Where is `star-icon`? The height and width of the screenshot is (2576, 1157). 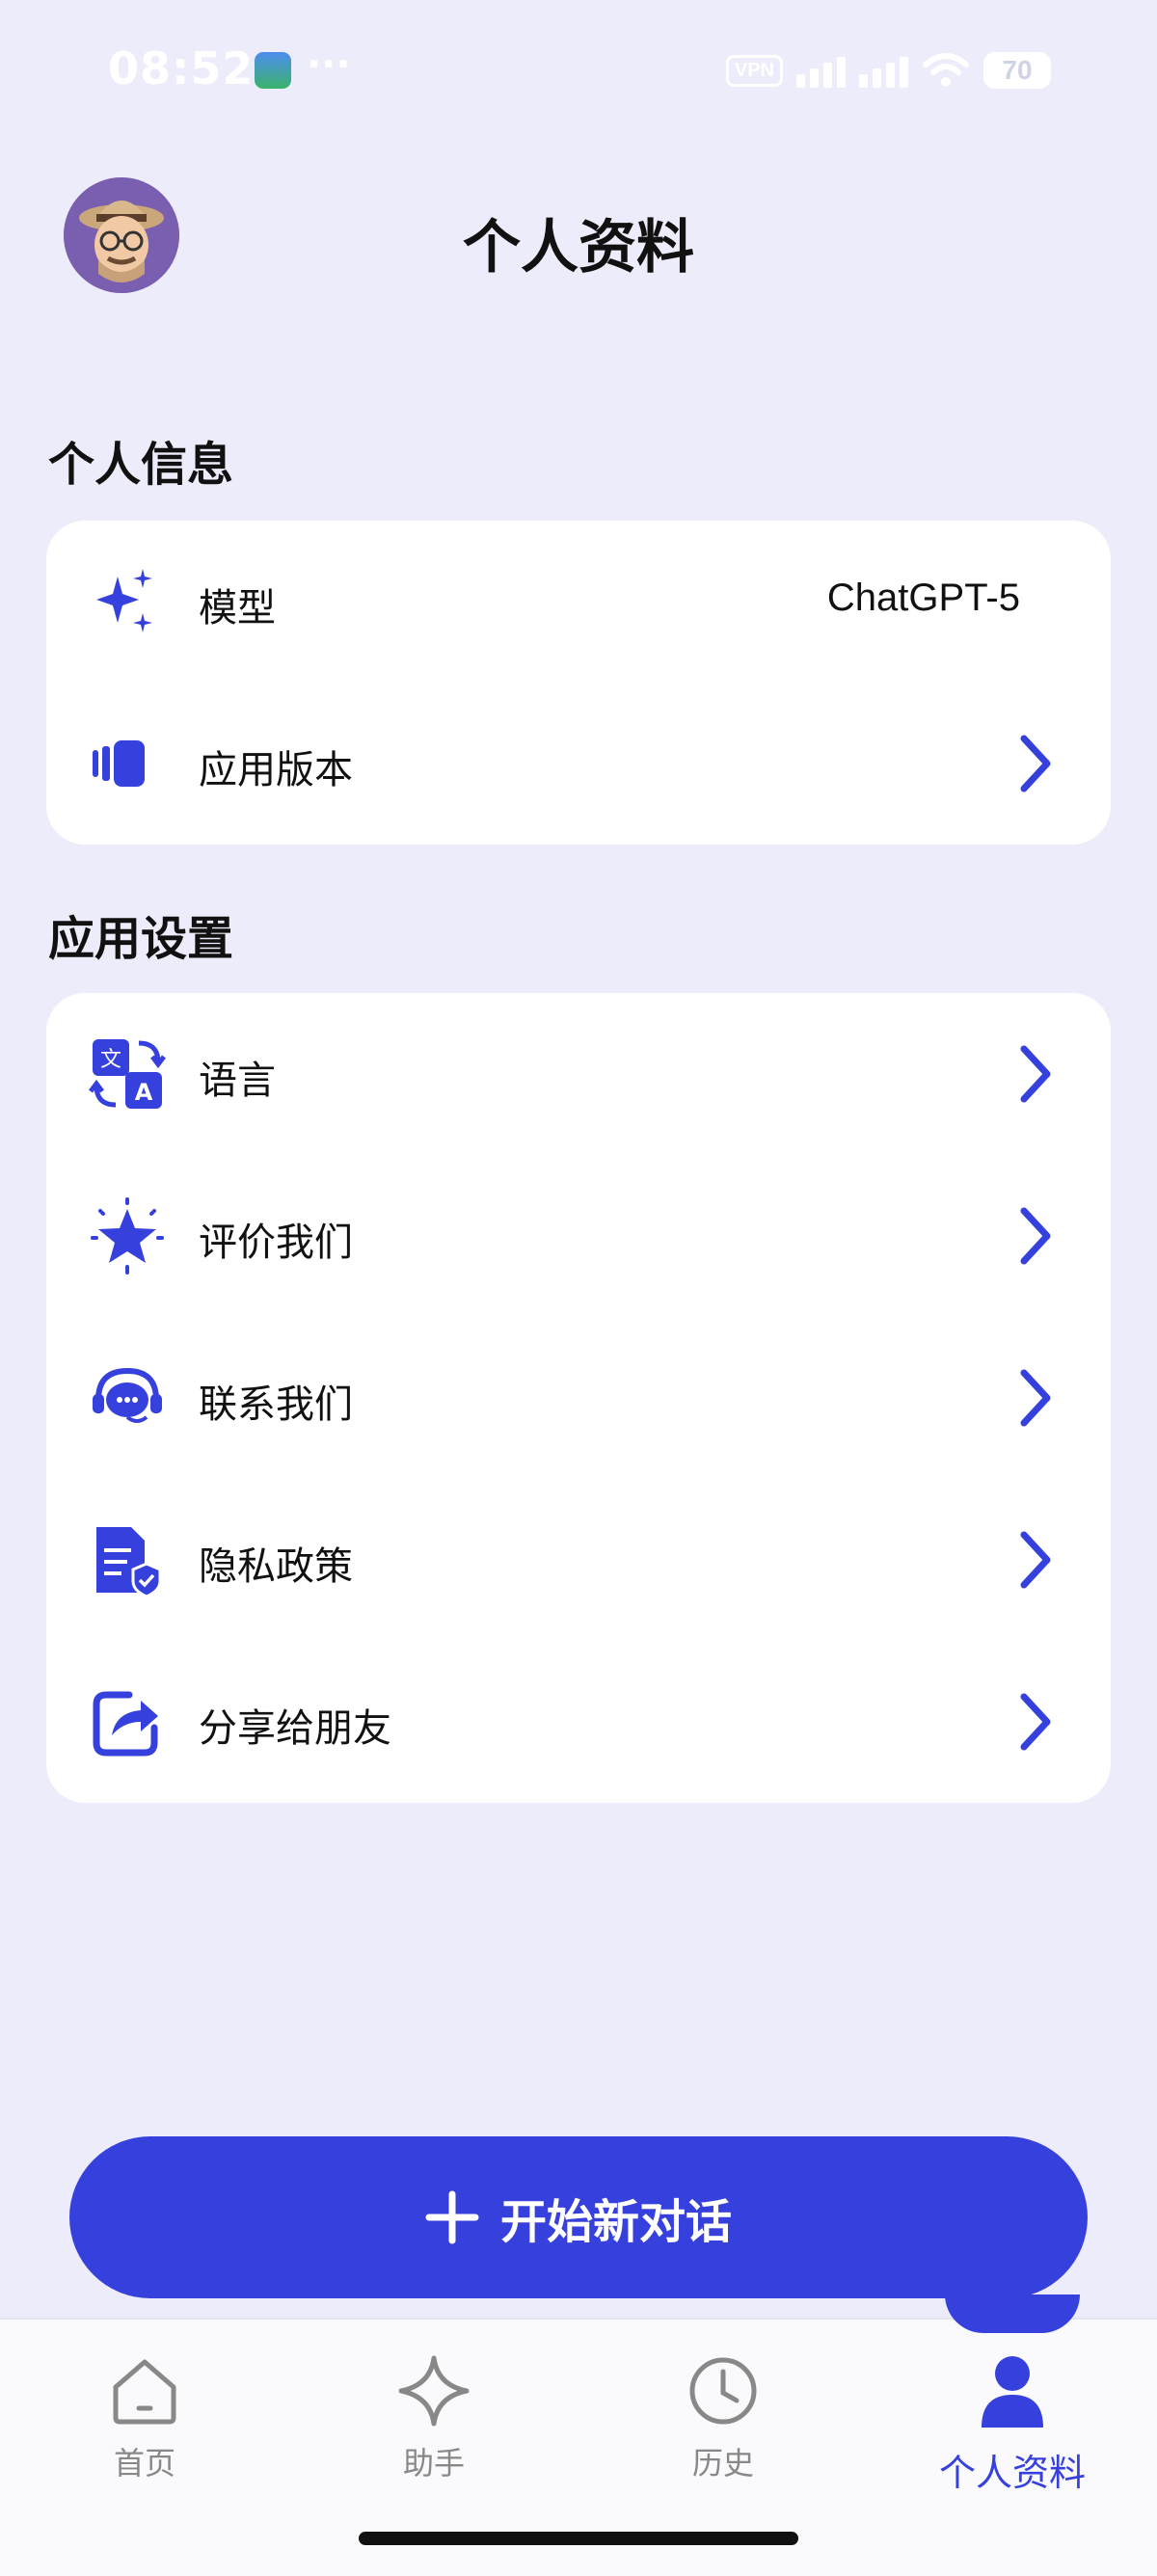
star-icon is located at coordinates (127, 1236).